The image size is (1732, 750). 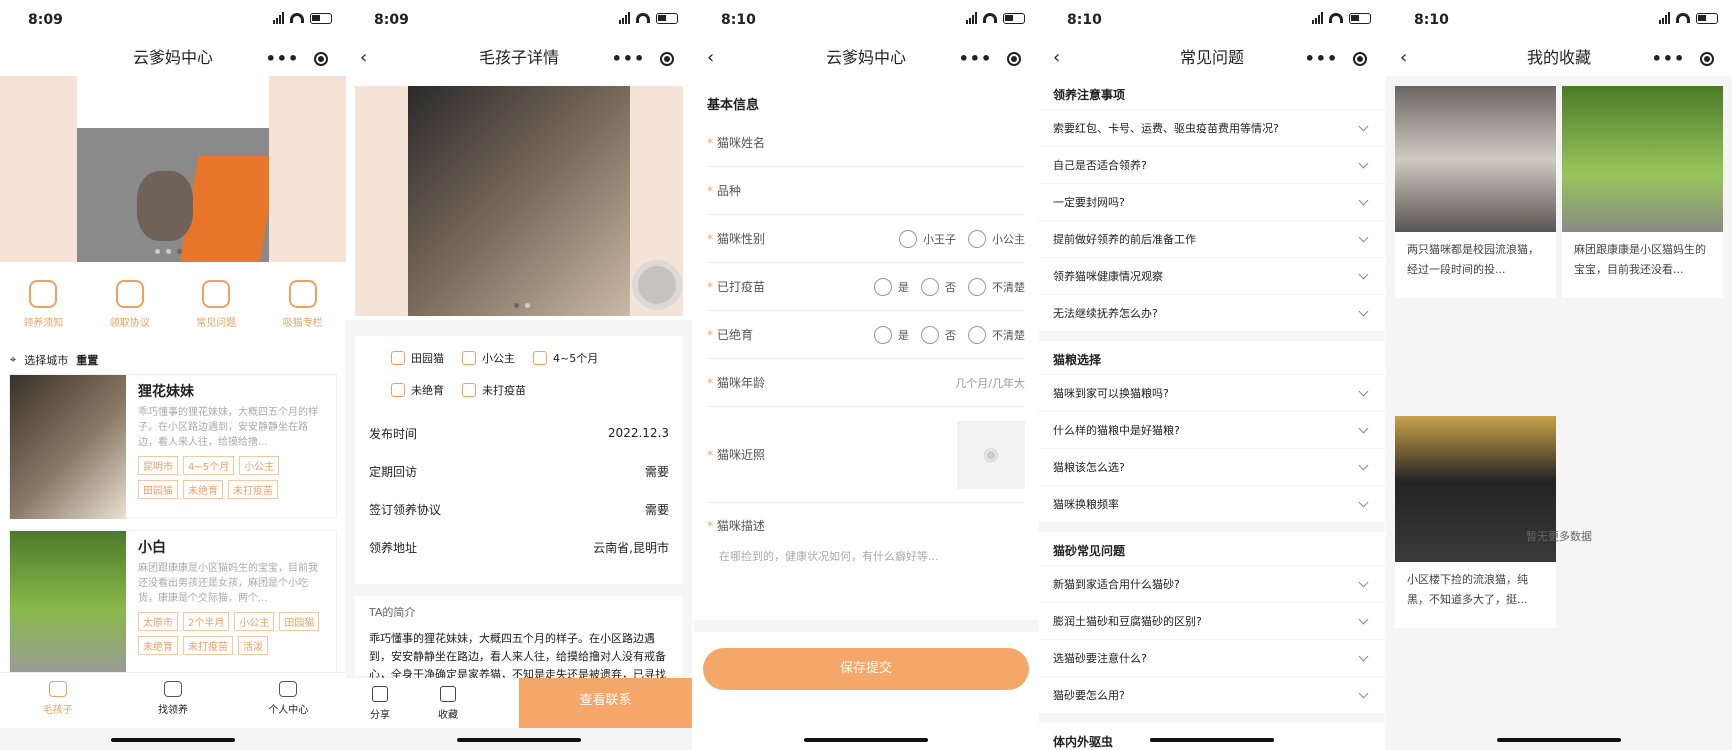 I want to click on page-title: 常见问题, so click(x=1211, y=57).